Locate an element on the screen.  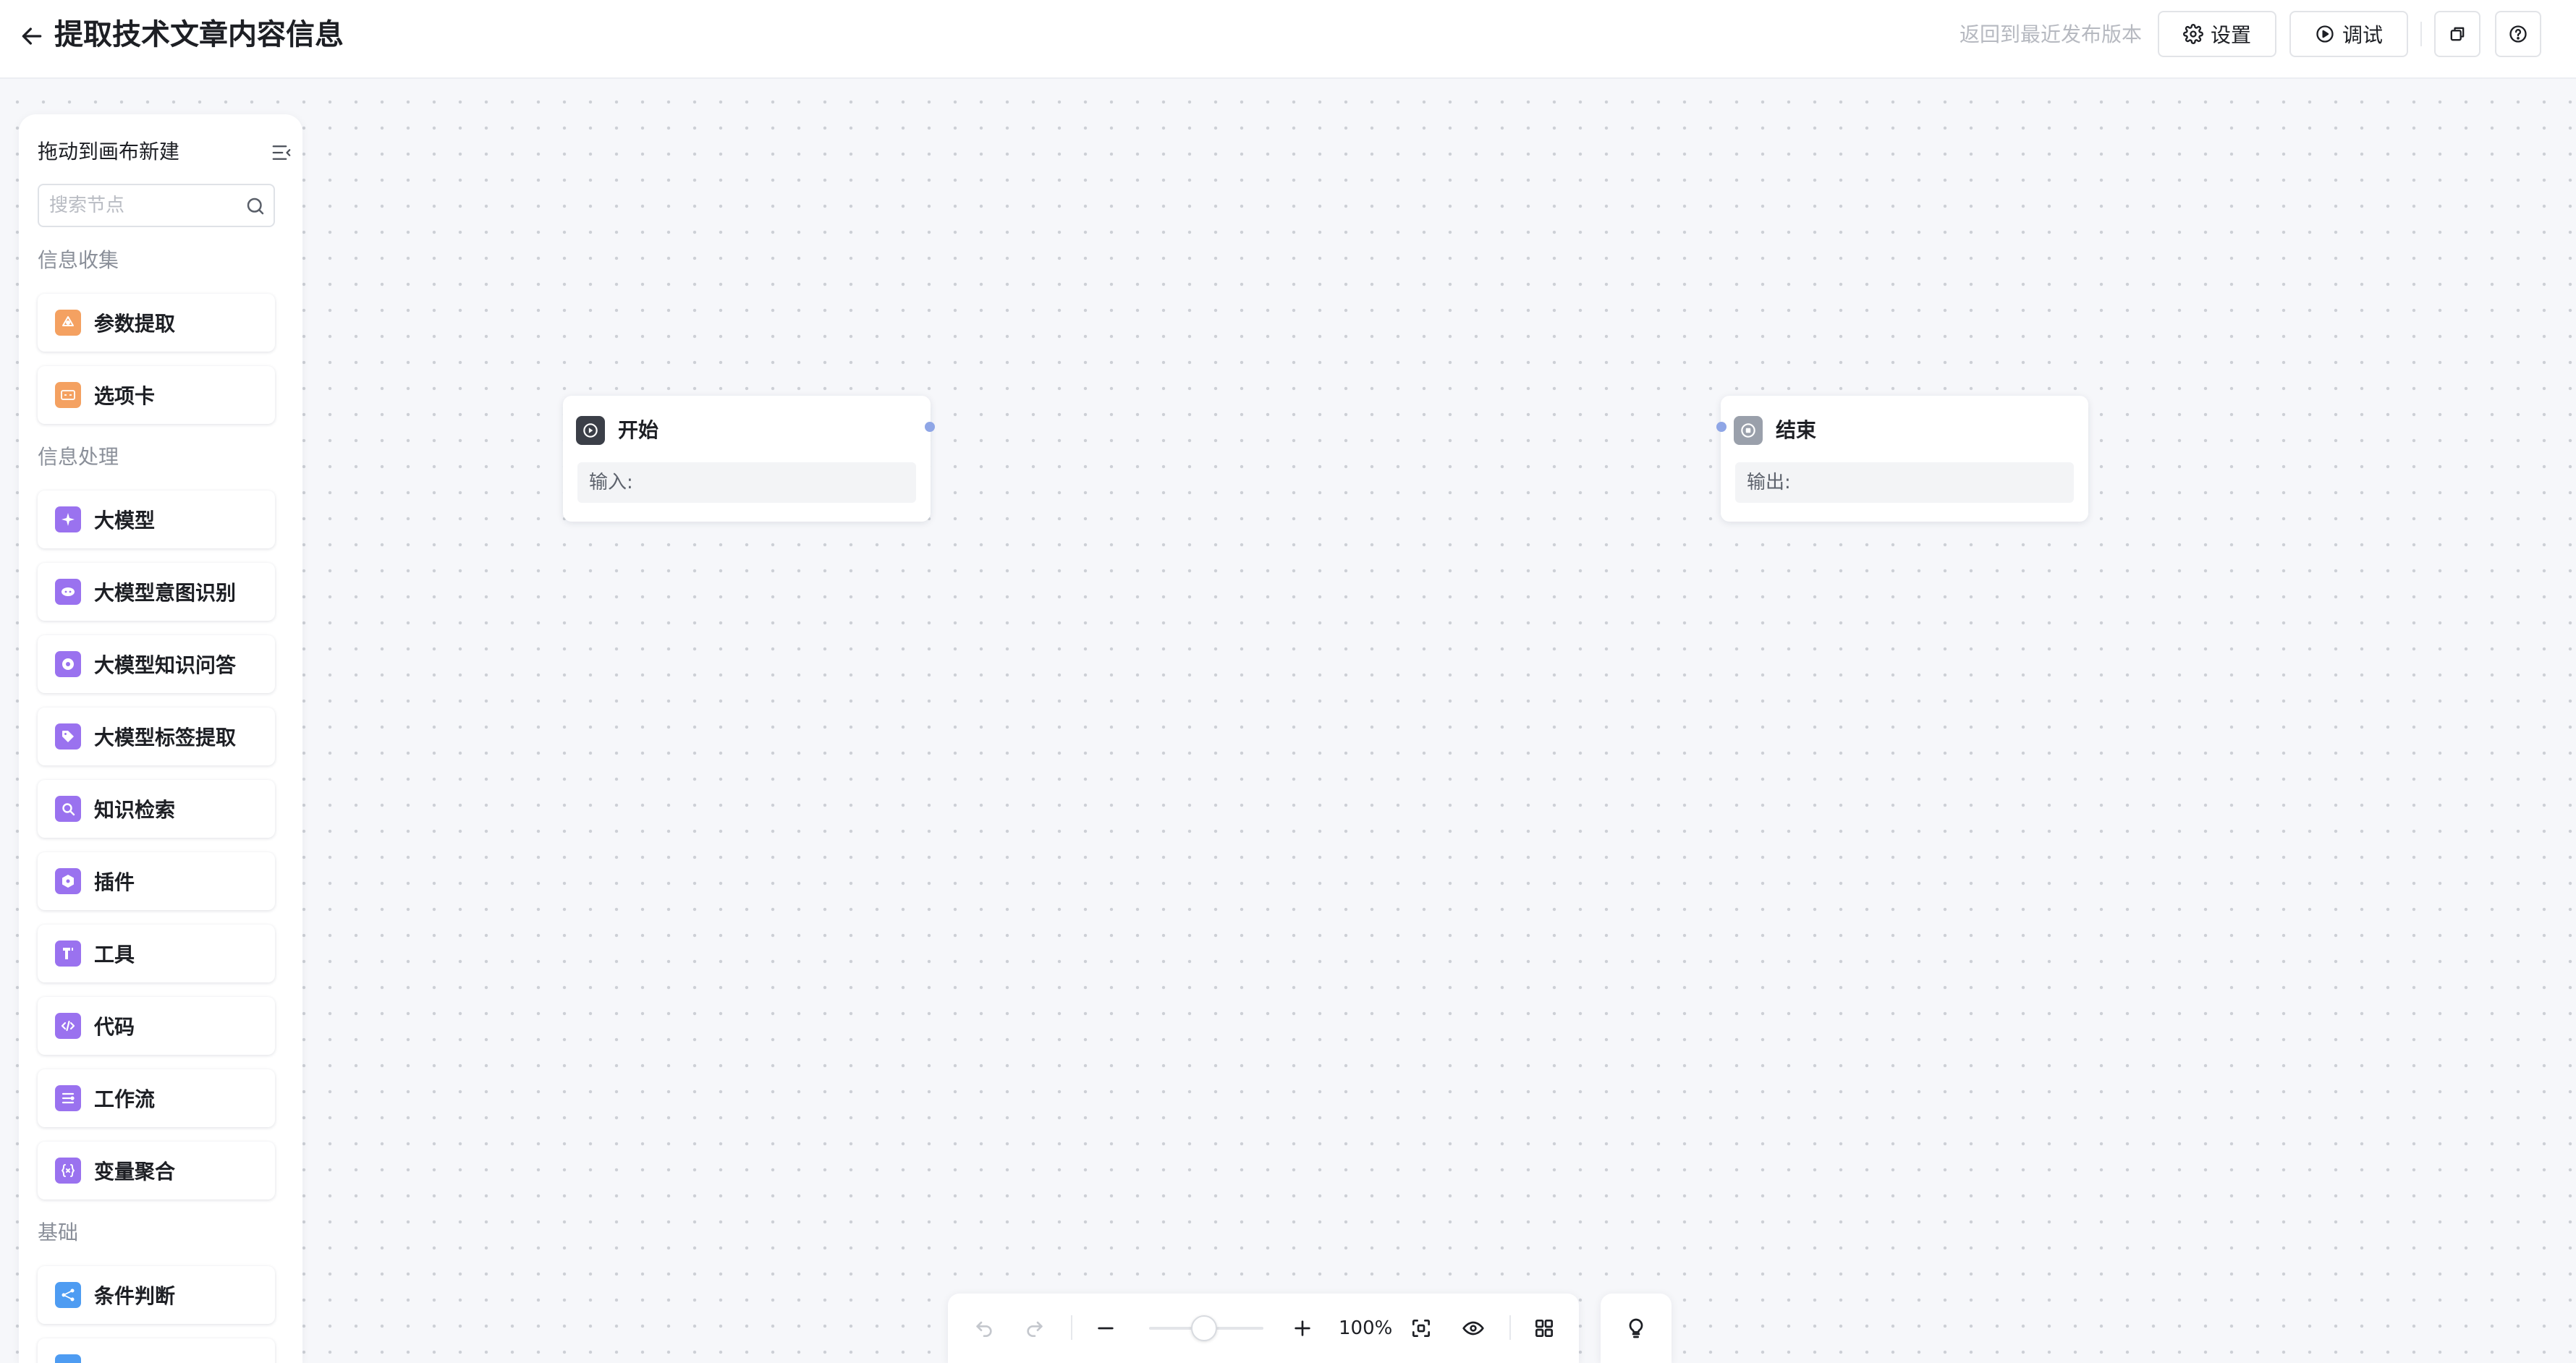
node-item-label: 代码 is located at coordinates (115, 1027).